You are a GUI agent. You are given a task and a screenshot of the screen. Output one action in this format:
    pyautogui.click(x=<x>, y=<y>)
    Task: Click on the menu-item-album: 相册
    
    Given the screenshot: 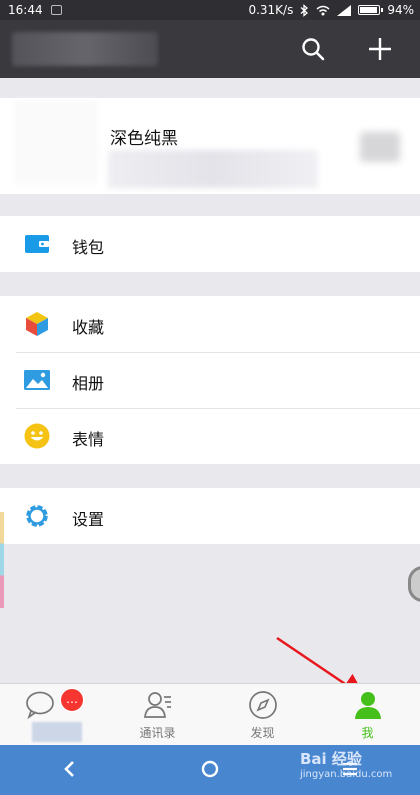 What is the action you would take?
    pyautogui.click(x=210, y=380)
    